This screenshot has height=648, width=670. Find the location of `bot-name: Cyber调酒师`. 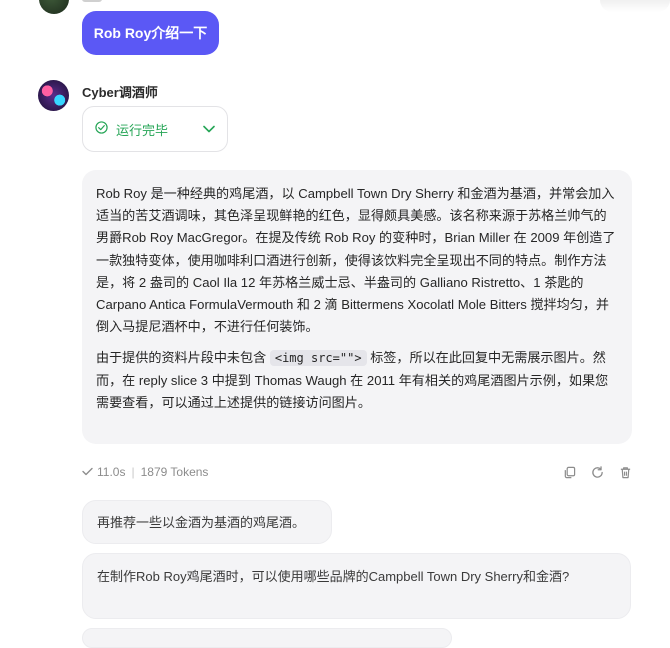

bot-name: Cyber调酒师 is located at coordinates (120, 92).